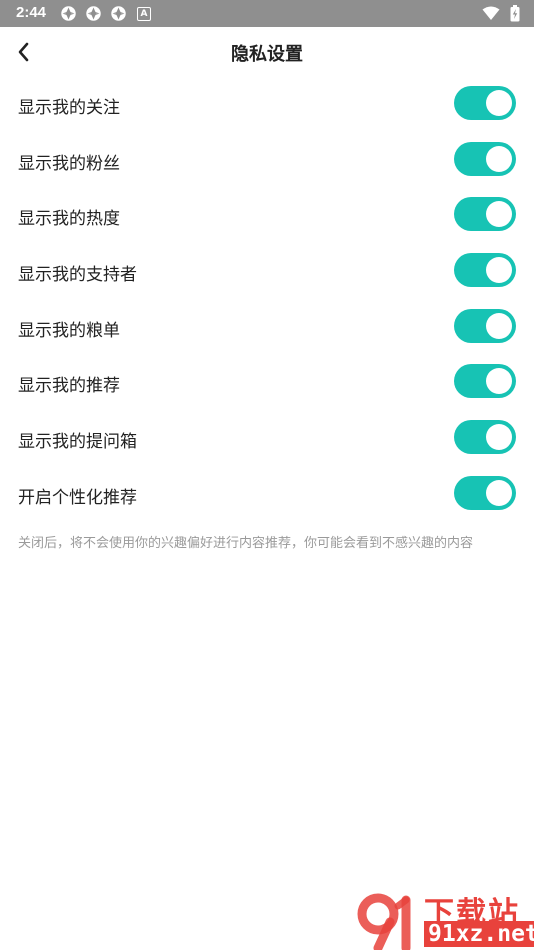  Describe the element at coordinates (384, 921) in the screenshot. I see `watermark-logo-icon` at that location.